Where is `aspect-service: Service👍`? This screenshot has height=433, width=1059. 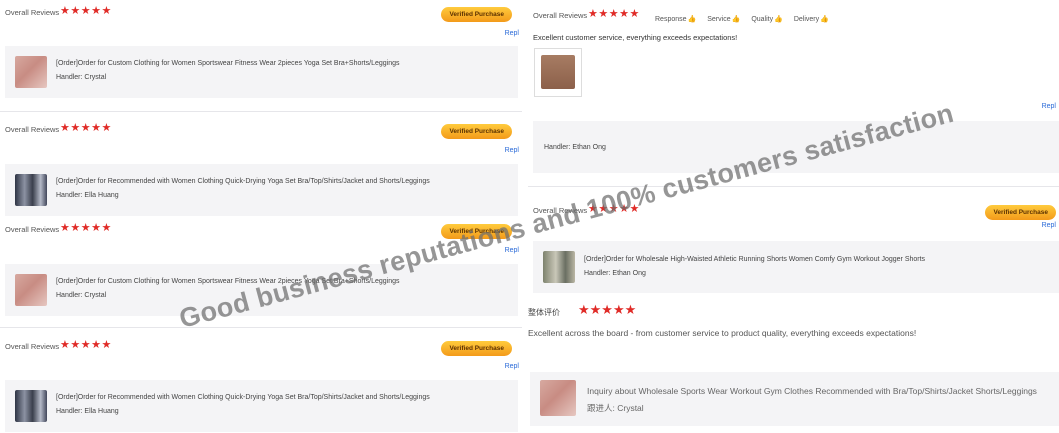
aspect-service: Service👍 is located at coordinates (723, 19).